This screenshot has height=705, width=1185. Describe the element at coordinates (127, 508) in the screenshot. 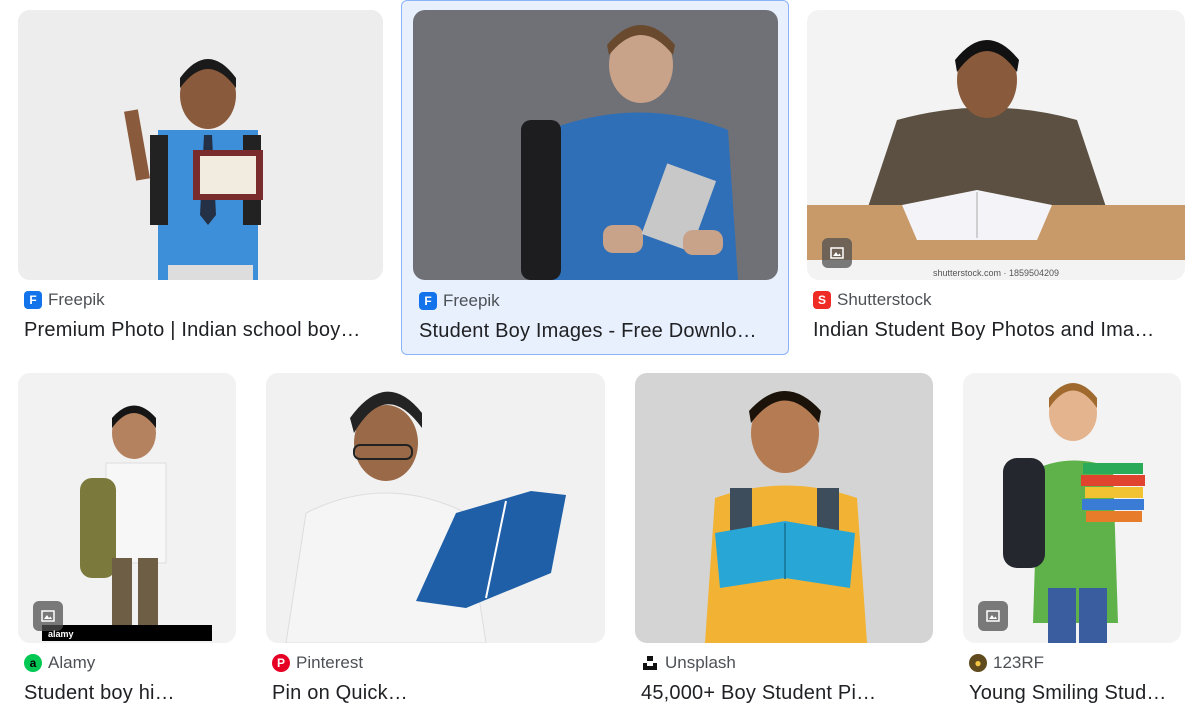

I see `result-thumbnail: alamy` at that location.